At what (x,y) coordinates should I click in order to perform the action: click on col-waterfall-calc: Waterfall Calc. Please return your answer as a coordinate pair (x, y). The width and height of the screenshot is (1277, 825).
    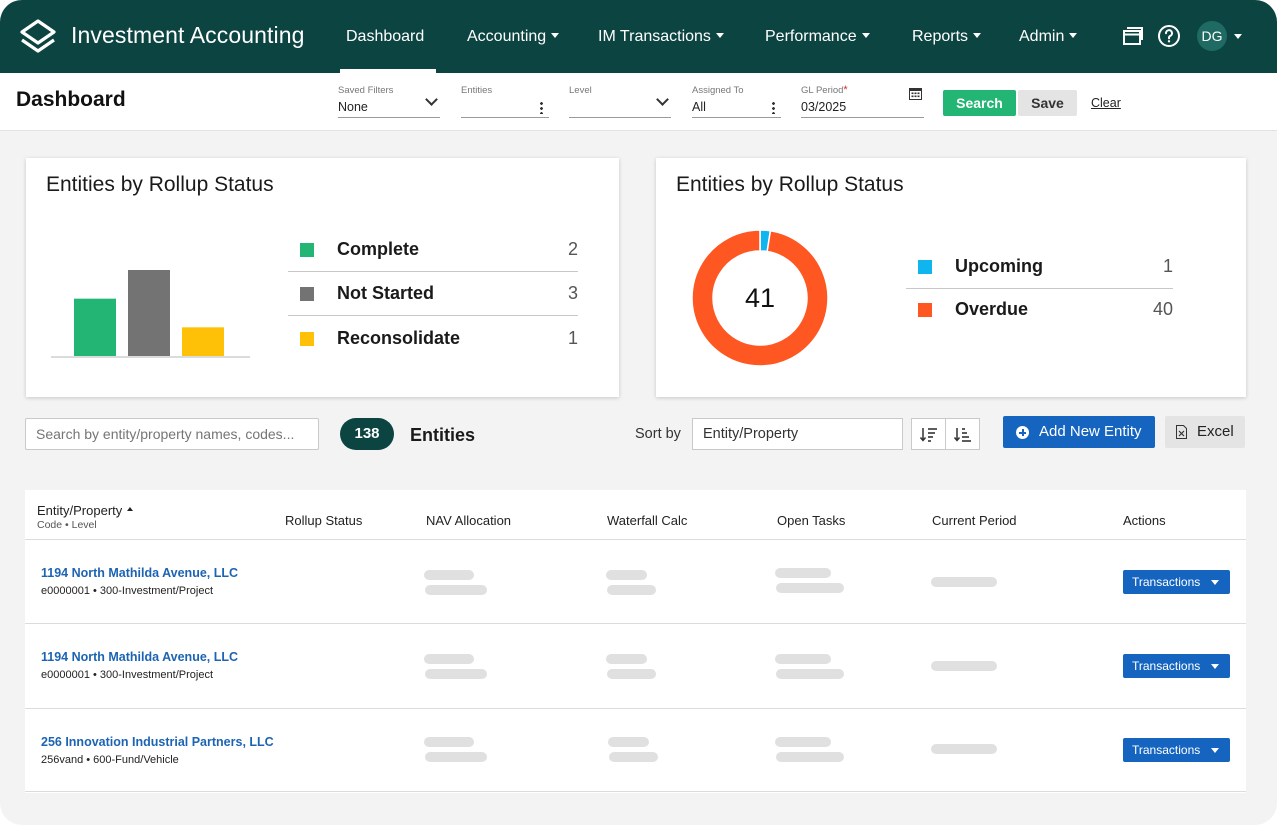
    Looking at the image, I should click on (647, 520).